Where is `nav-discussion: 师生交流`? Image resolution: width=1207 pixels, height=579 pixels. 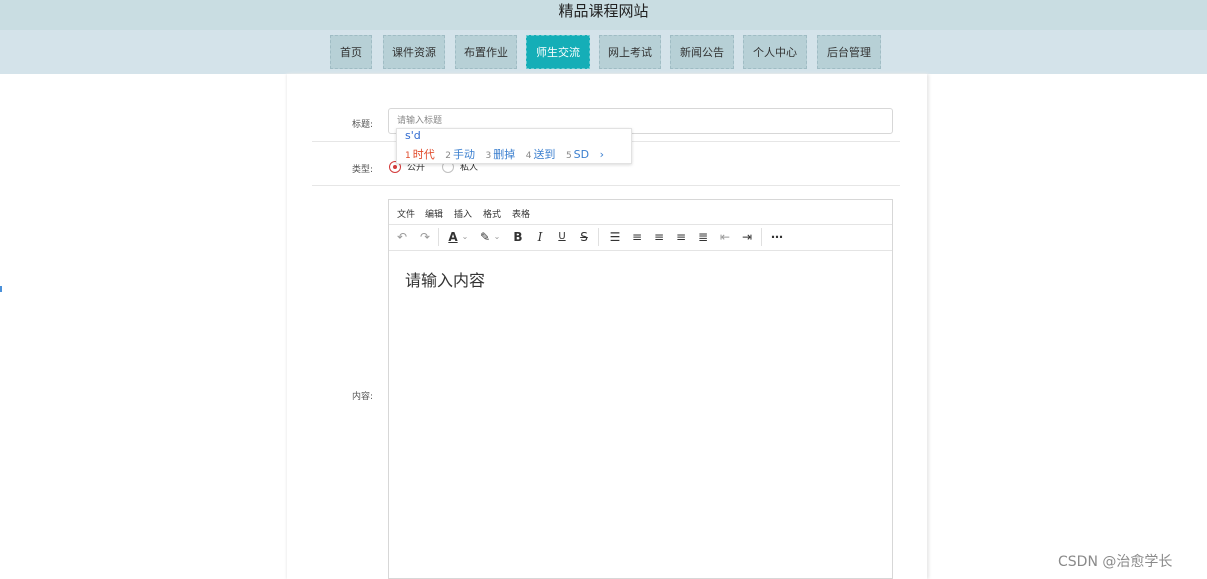
nav-discussion: 师生交流 is located at coordinates (558, 52).